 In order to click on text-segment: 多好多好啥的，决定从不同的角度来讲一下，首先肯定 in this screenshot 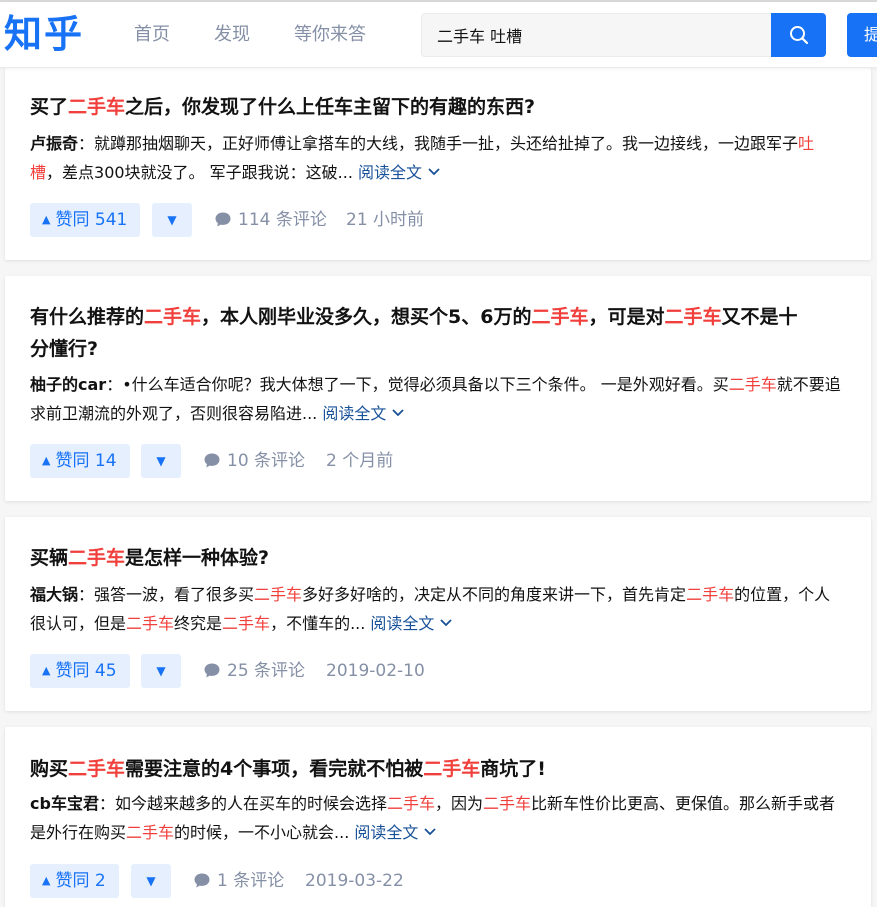, I will do `click(494, 594)`.